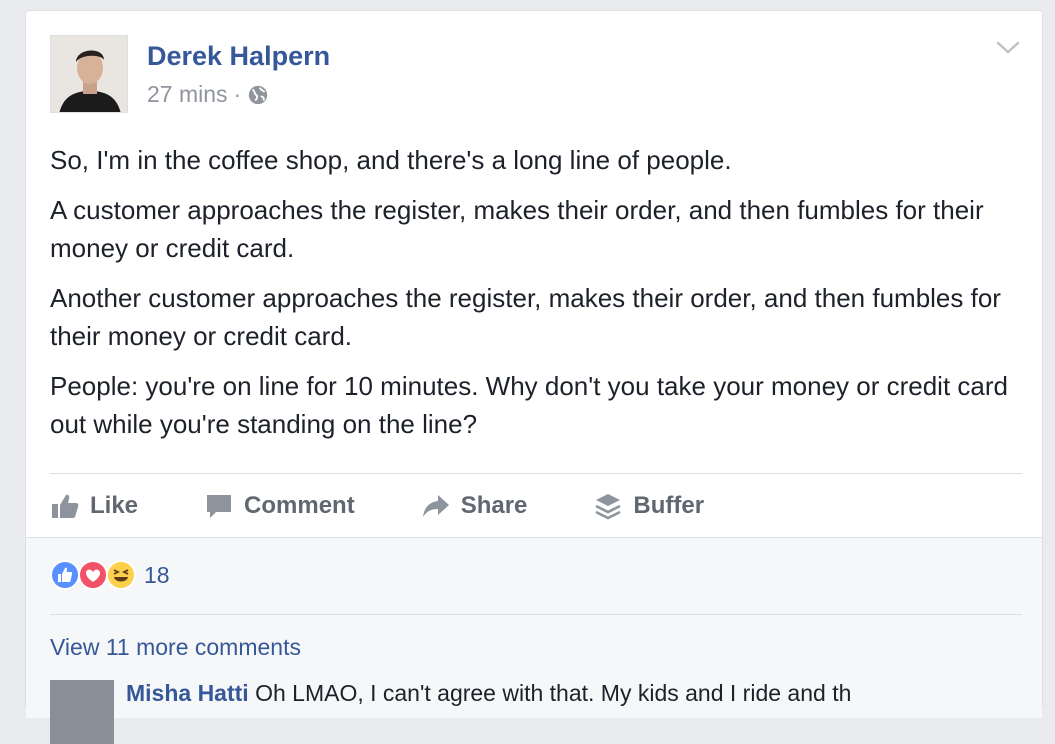 The width and height of the screenshot is (1055, 744). I want to click on comment-label: Comment, so click(299, 505).